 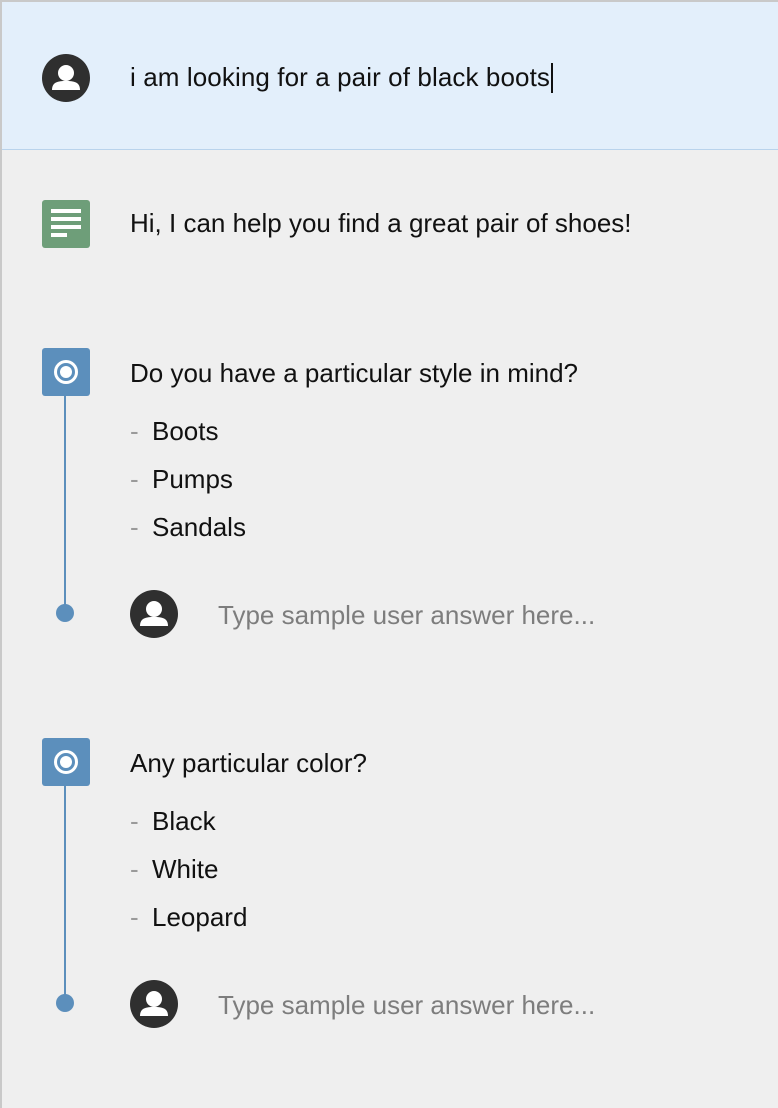 I want to click on user-message-input: i am looking for a pair of black boots, so click(x=342, y=77).